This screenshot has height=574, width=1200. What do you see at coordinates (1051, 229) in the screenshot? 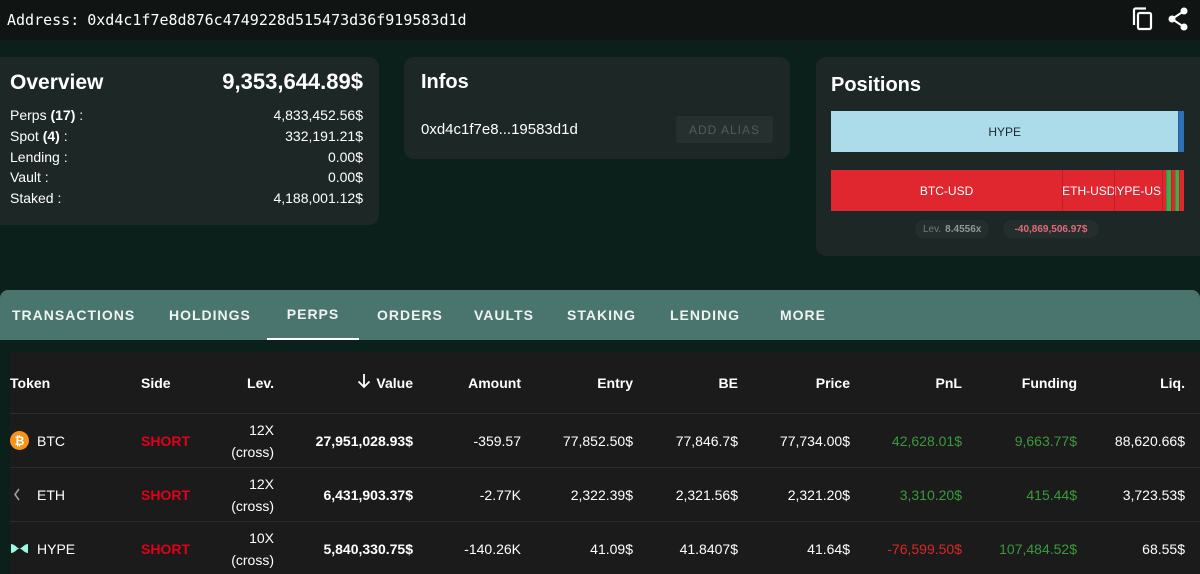
I see `pnl-badge: -40,869,506.97$` at bounding box center [1051, 229].